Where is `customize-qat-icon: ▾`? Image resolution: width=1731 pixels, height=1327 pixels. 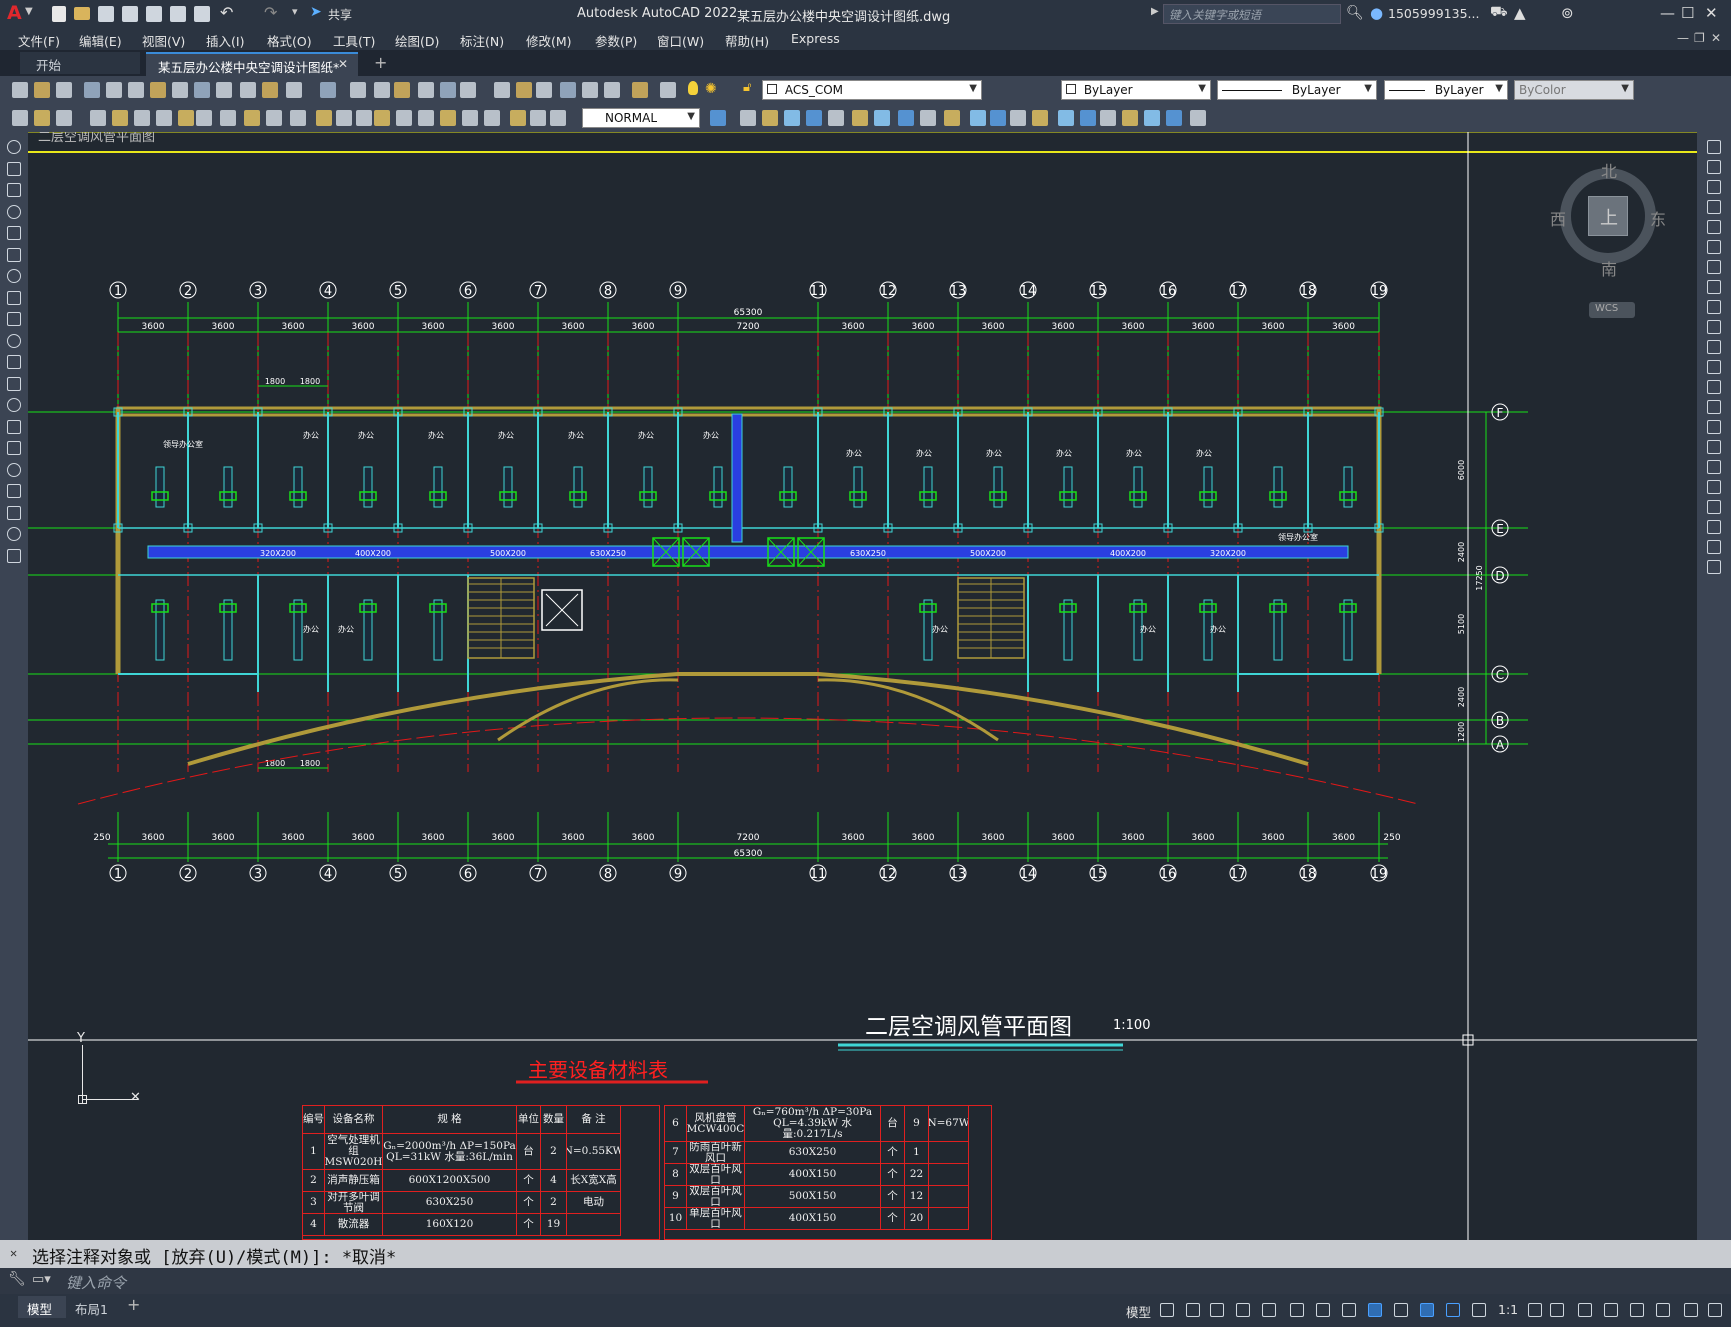
customize-qat-icon: ▾ is located at coordinates (295, 11).